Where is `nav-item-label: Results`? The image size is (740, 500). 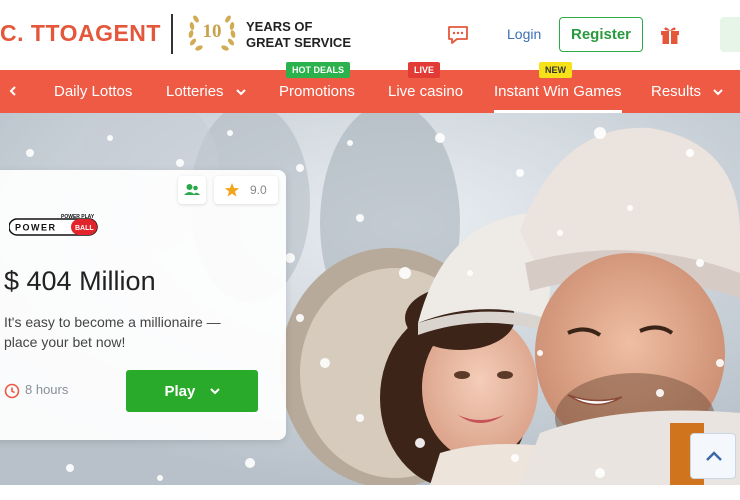
nav-item-label: Results is located at coordinates (676, 91).